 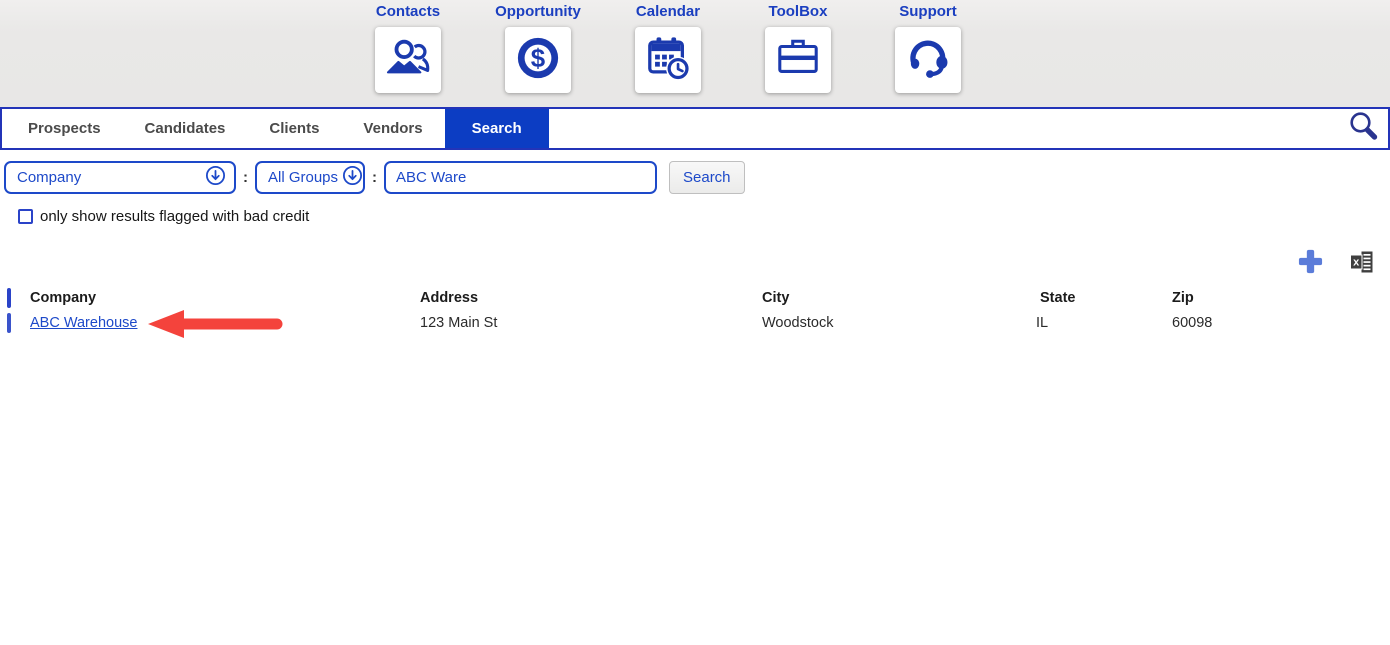 What do you see at coordinates (25, 216) in the screenshot?
I see `bad-credit-checkbox` at bounding box center [25, 216].